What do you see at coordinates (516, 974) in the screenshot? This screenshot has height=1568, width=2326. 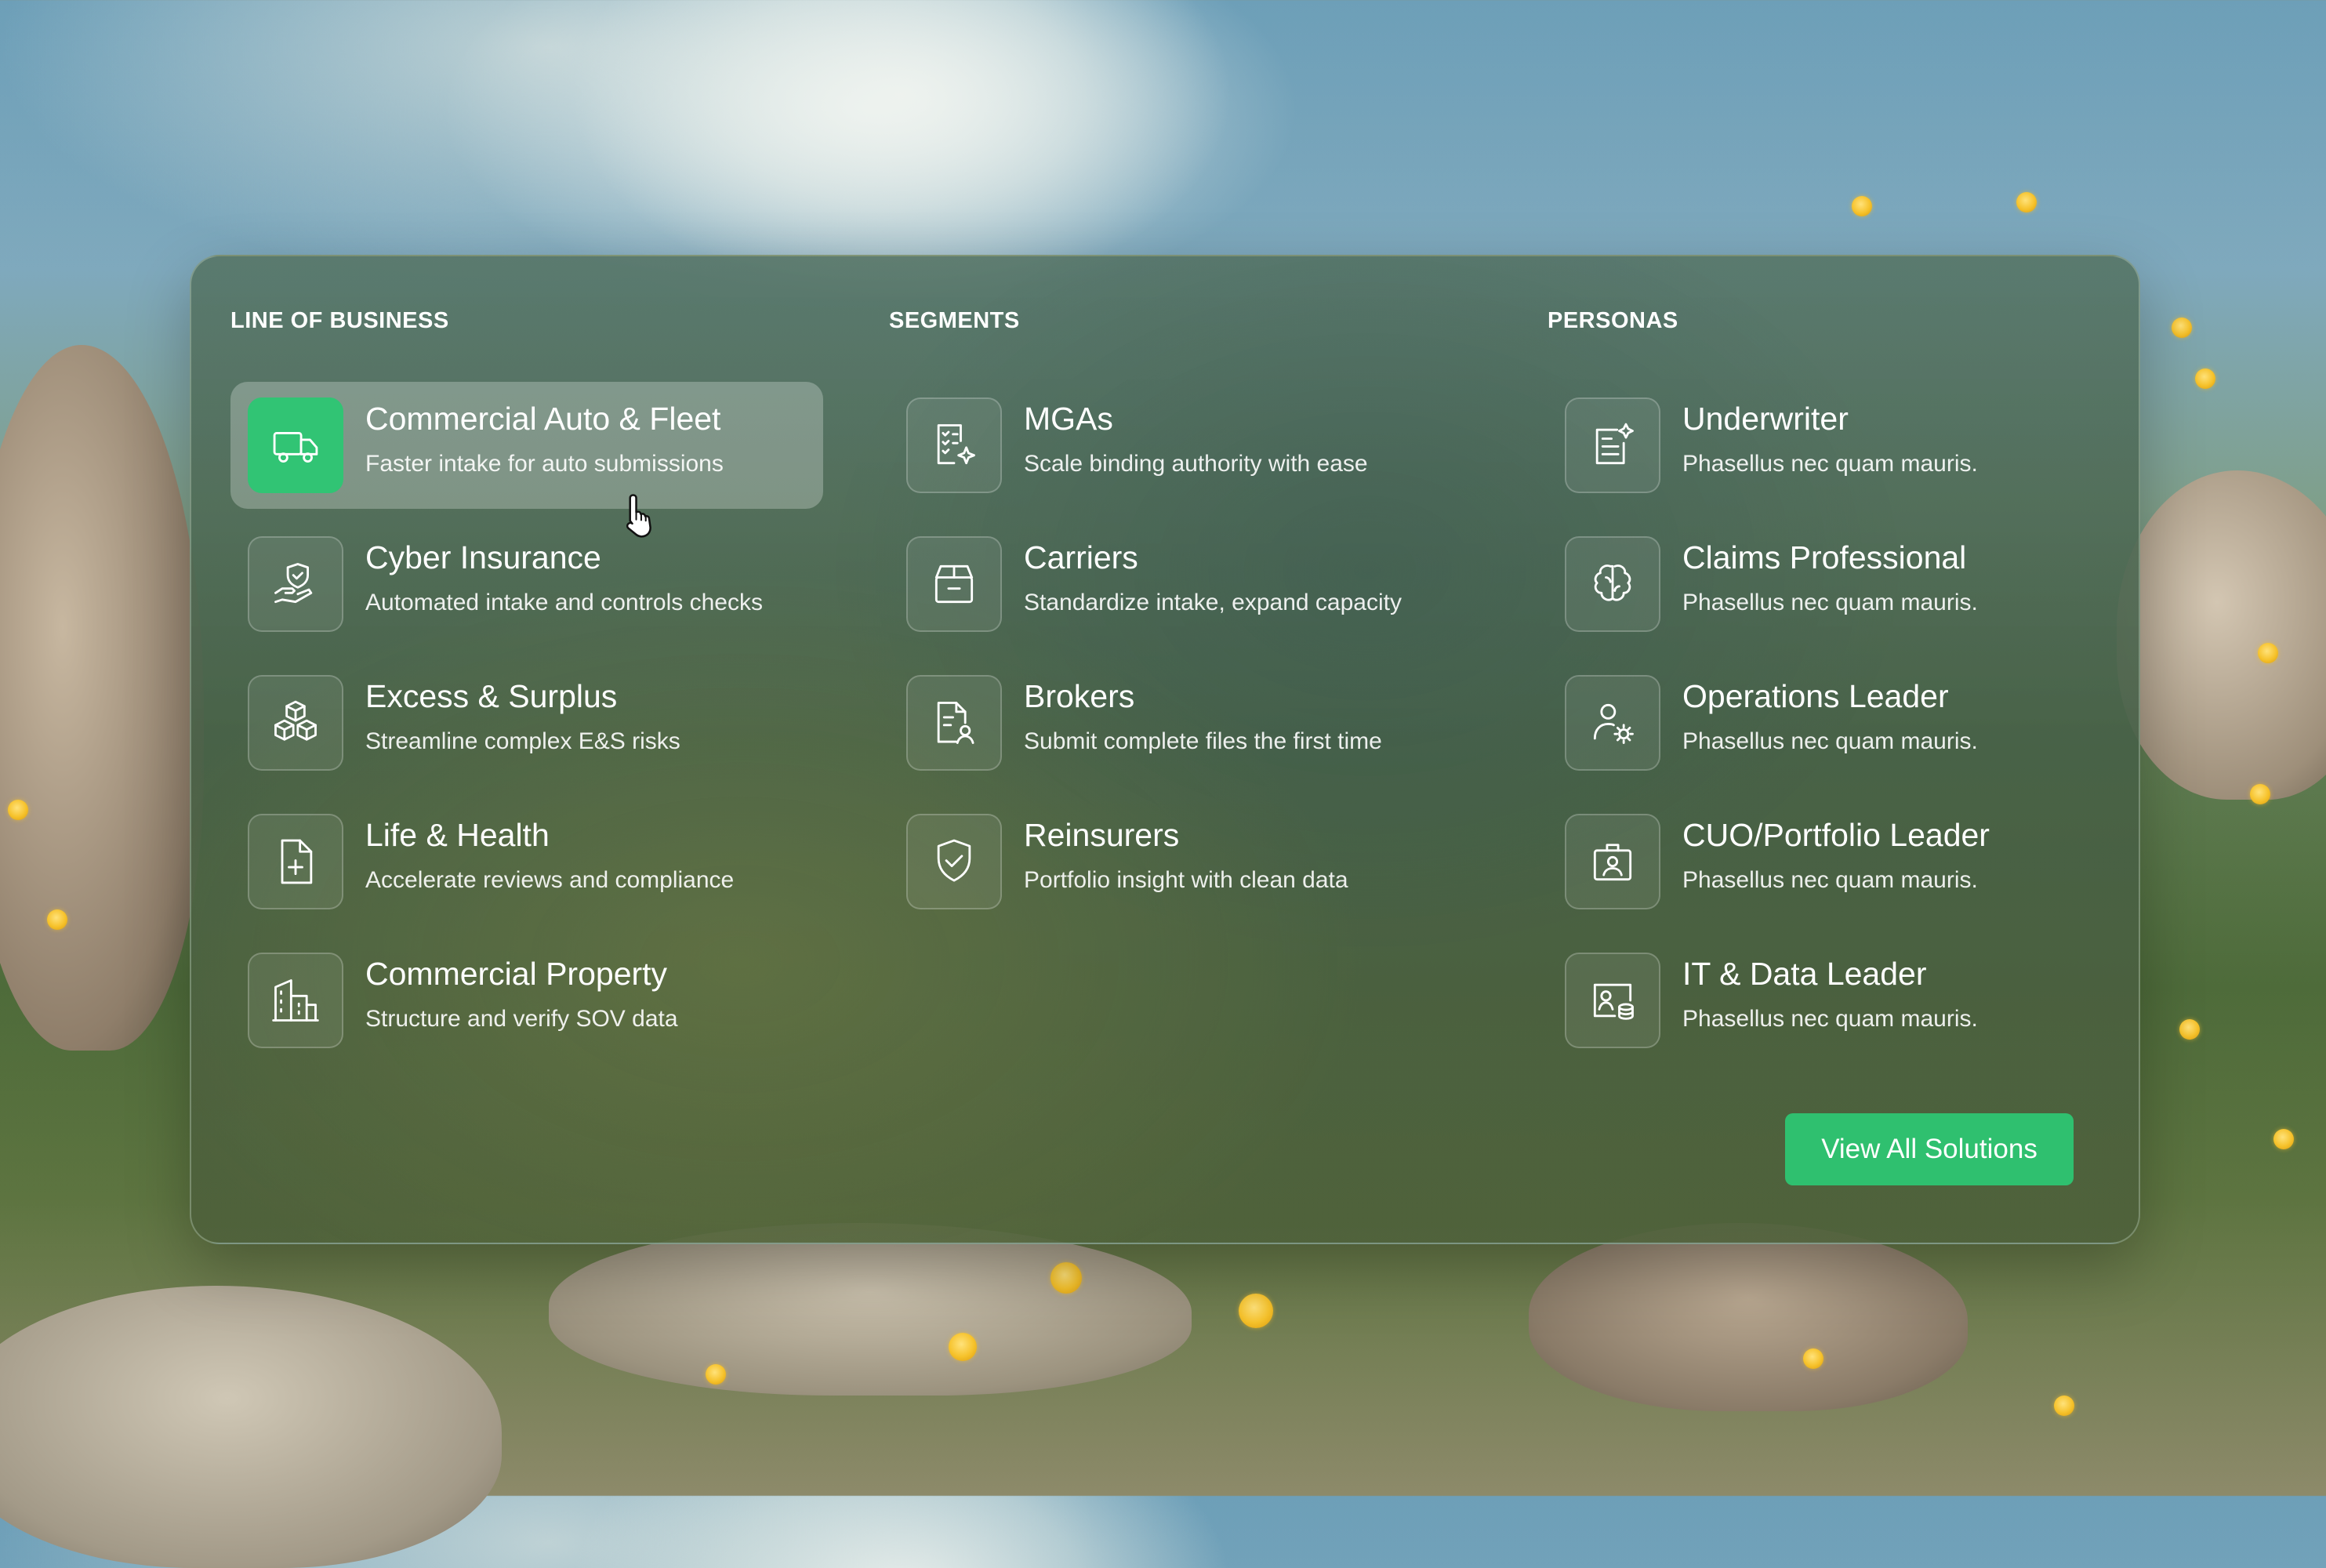 I see `menu-item-title: Commercial Property` at bounding box center [516, 974].